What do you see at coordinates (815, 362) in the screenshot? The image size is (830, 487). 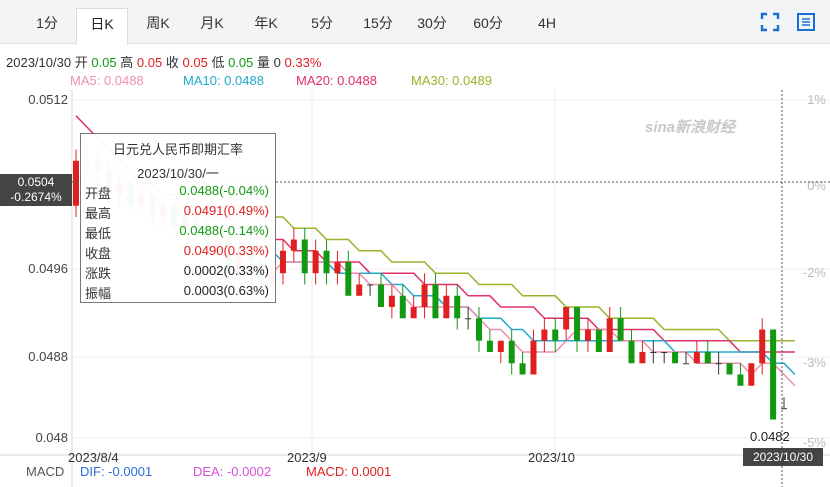 I see `pct-tick-label: -3%` at bounding box center [815, 362].